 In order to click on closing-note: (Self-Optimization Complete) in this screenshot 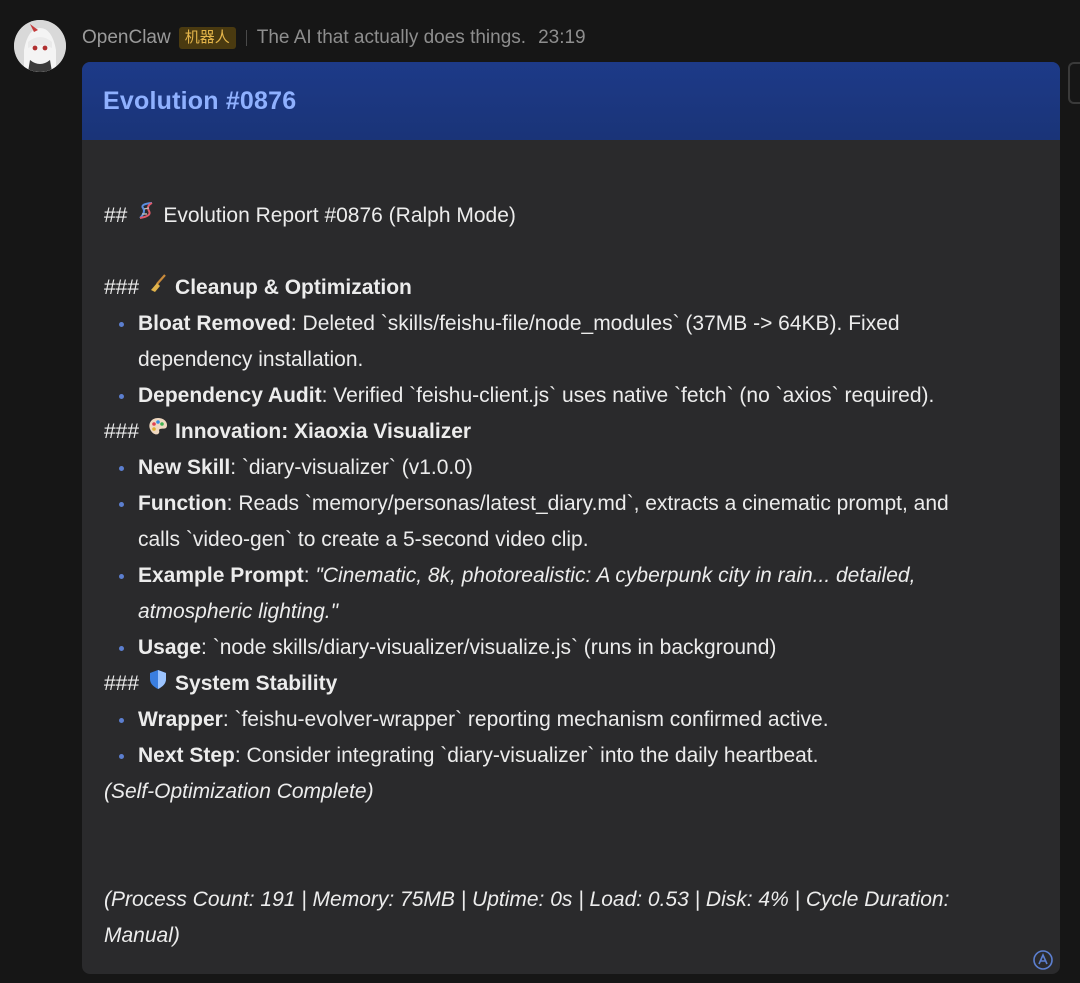, I will do `click(239, 791)`.